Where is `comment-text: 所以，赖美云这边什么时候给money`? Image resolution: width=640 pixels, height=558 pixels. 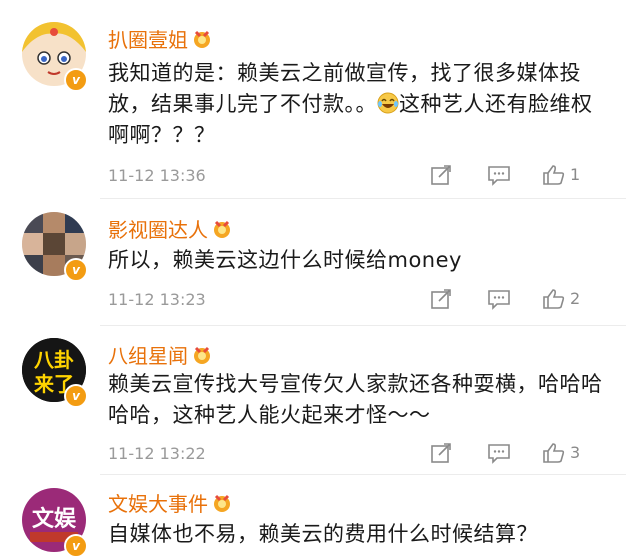 comment-text: 所以，赖美云这边什么时候给money is located at coordinates (285, 260).